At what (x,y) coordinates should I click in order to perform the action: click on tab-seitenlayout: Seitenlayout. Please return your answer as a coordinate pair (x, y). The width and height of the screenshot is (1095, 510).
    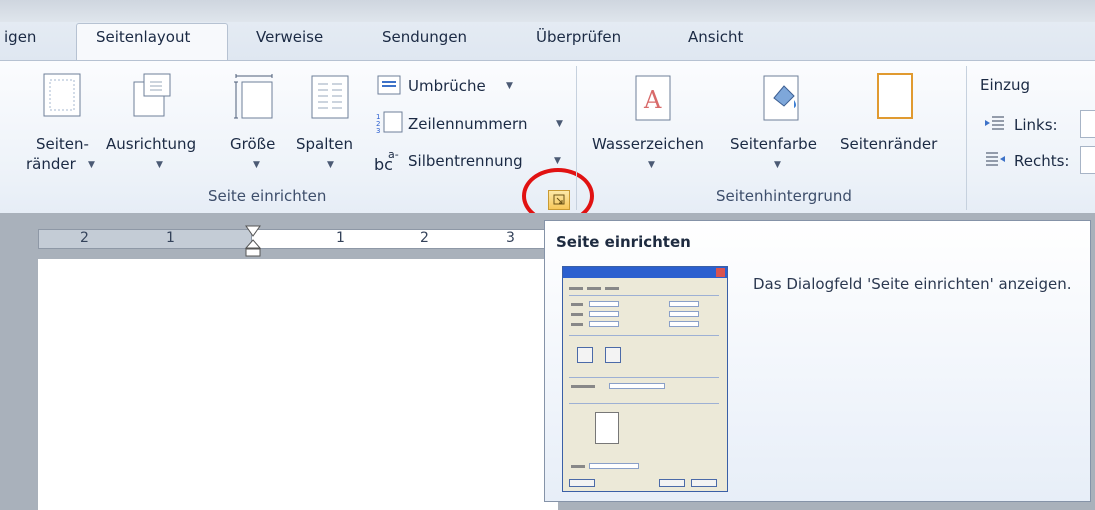
    Looking at the image, I should click on (143, 37).